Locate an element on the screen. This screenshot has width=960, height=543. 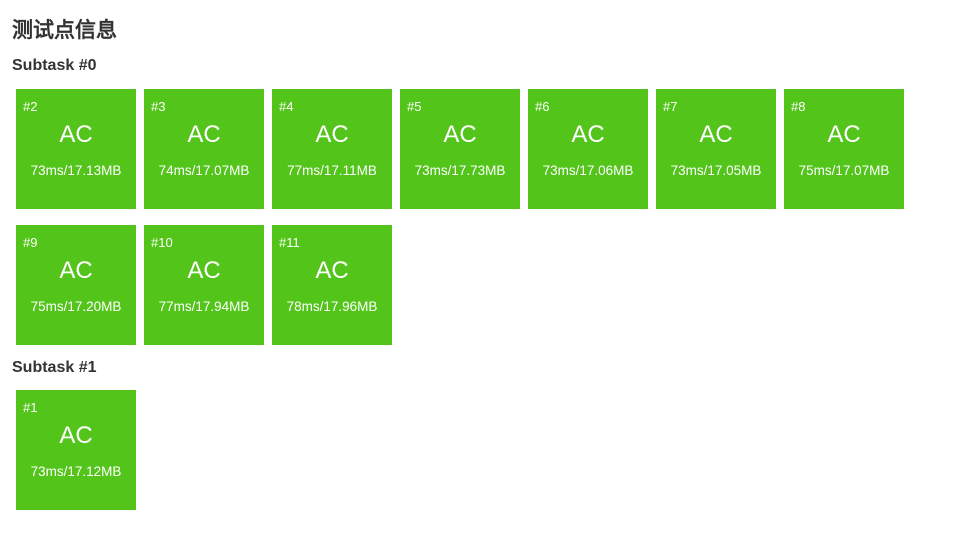
test-case-id: #5 is located at coordinates (414, 106).